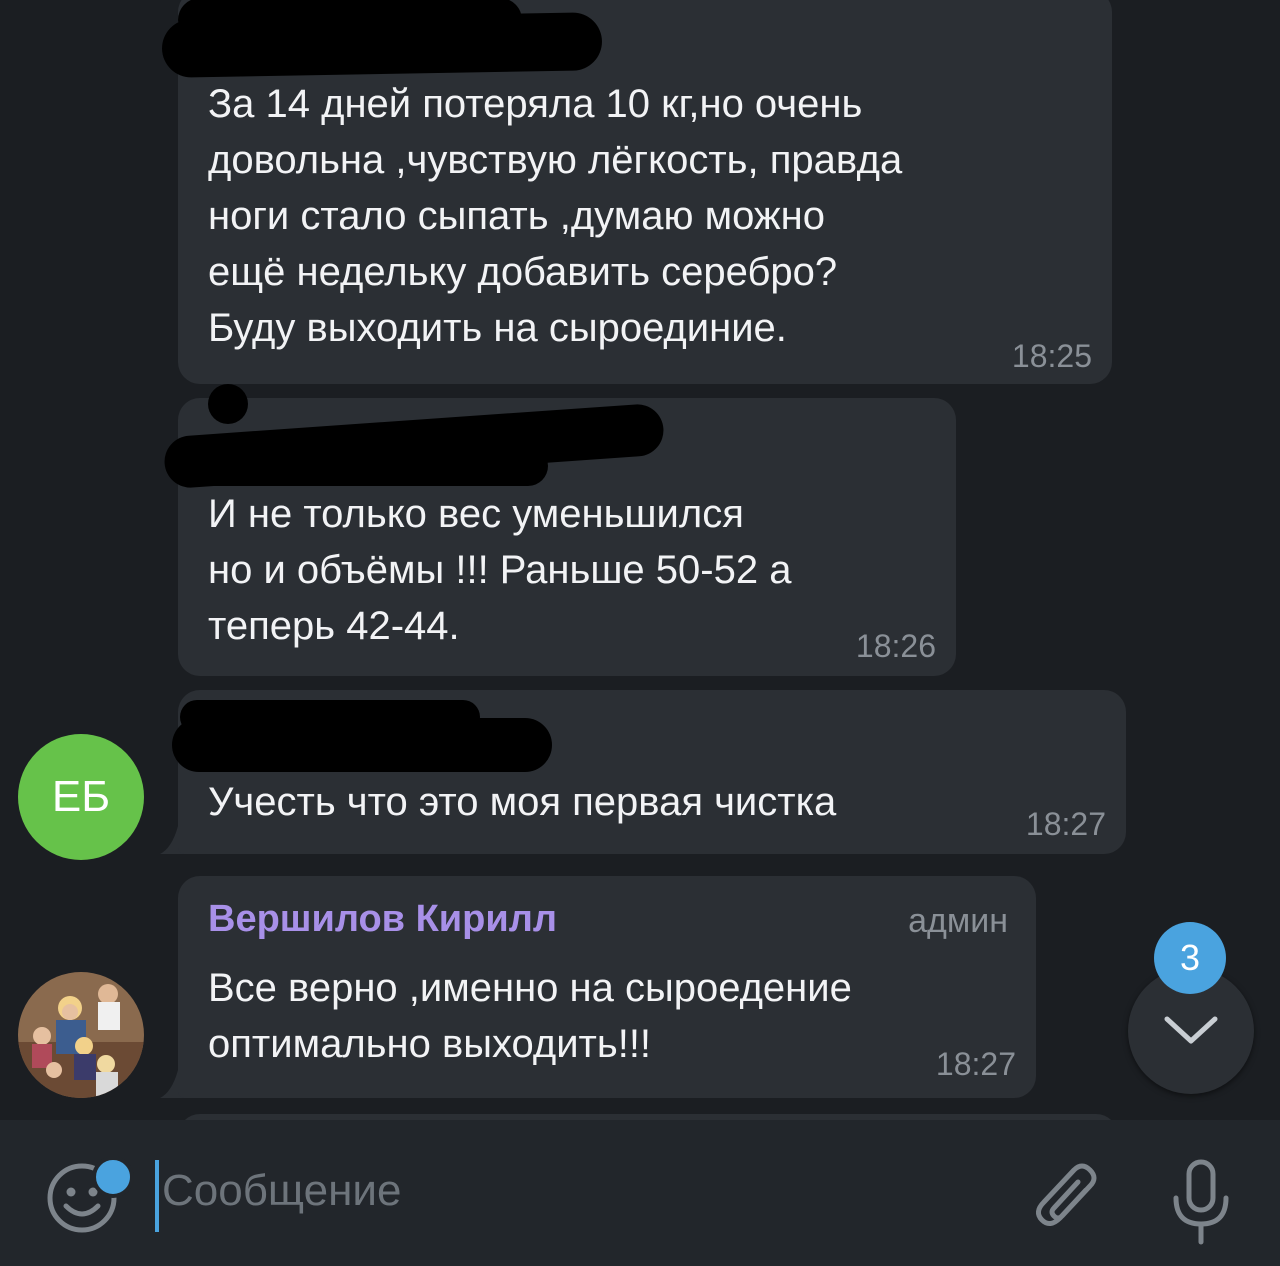  I want to click on admin-badge: админ, so click(958, 921).